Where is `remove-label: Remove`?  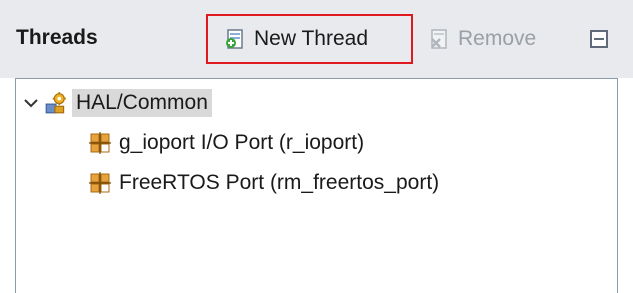 remove-label: Remove is located at coordinates (497, 38).